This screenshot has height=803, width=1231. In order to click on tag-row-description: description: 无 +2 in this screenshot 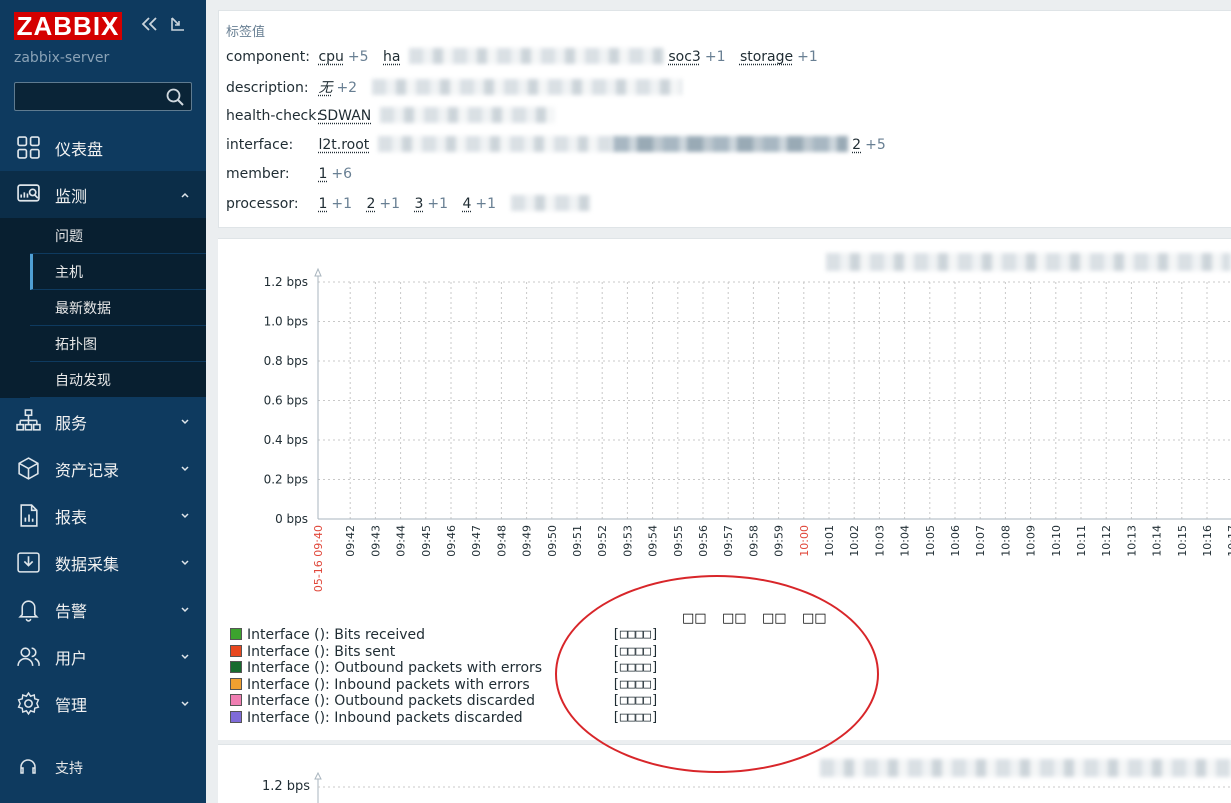, I will do `click(454, 87)`.